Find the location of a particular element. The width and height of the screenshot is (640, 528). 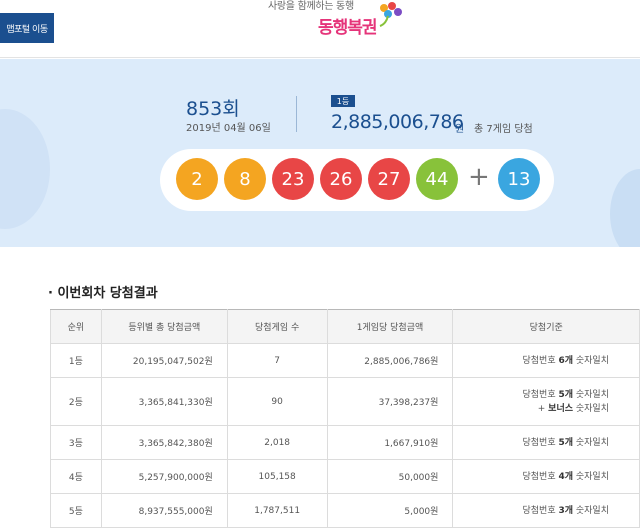

winning-ball-5: 27 is located at coordinates (389, 179).